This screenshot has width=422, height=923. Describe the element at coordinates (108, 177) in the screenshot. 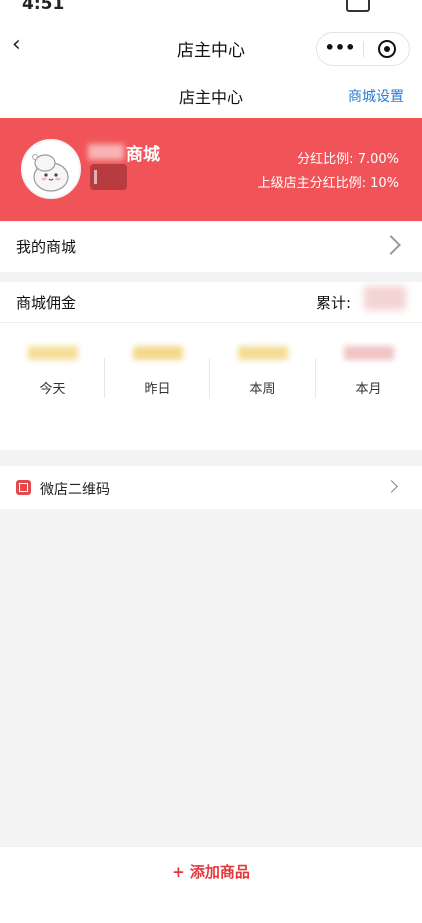

I see `shop-level-badge` at that location.